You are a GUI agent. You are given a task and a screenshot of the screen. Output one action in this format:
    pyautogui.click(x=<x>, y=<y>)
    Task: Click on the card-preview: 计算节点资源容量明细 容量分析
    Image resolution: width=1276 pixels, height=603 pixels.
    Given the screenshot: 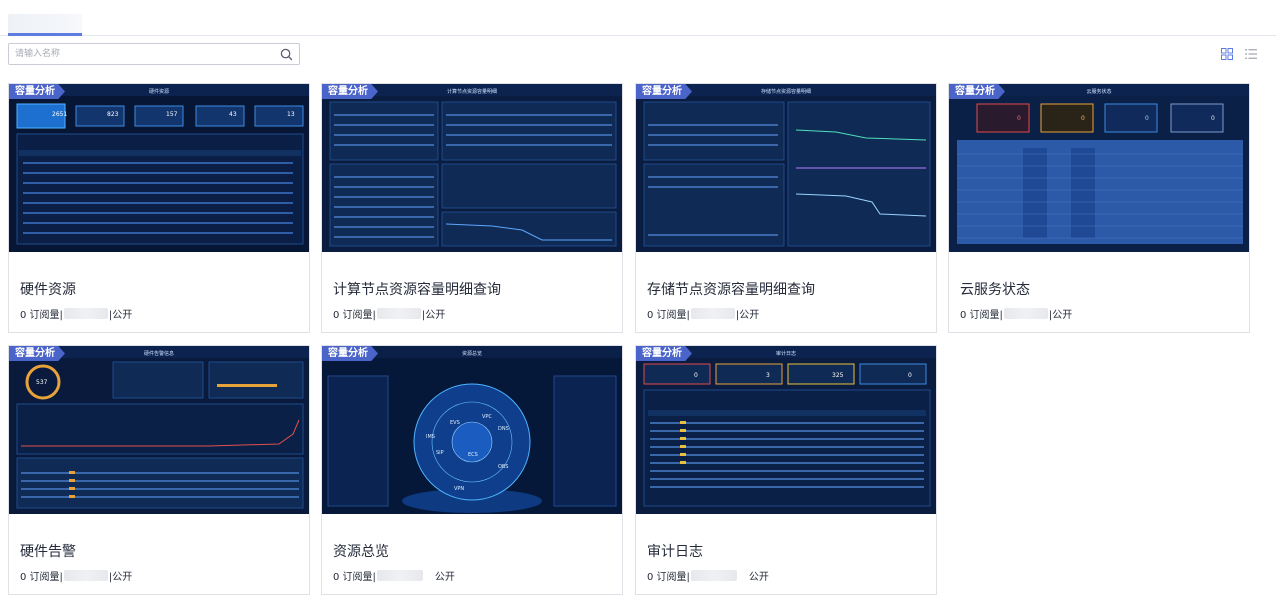 What is the action you would take?
    pyautogui.click(x=472, y=168)
    